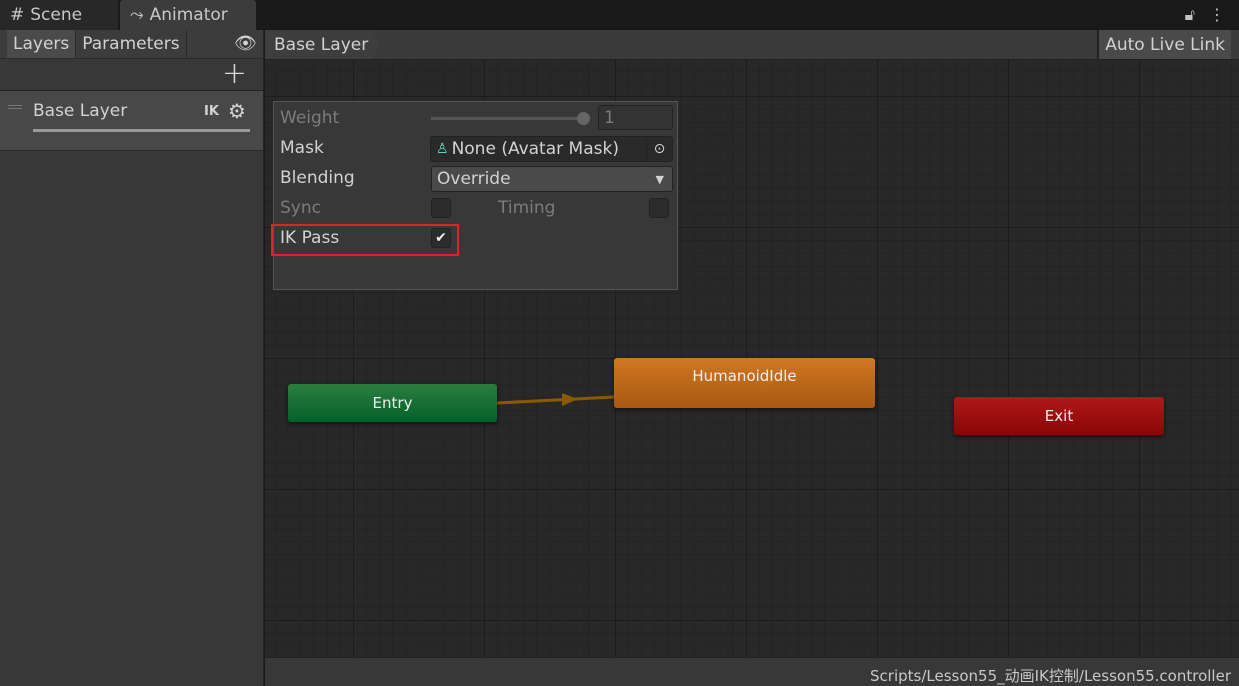 This screenshot has width=1239, height=686. I want to click on drag-handle-icon, so click(15, 107).